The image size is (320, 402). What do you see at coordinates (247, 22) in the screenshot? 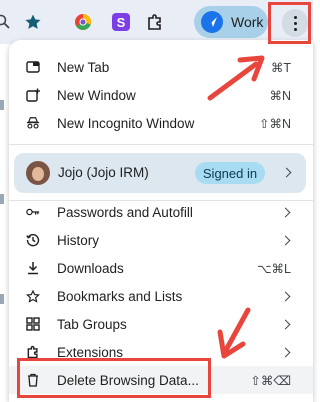
I see `profile-chip-label: Work` at bounding box center [247, 22].